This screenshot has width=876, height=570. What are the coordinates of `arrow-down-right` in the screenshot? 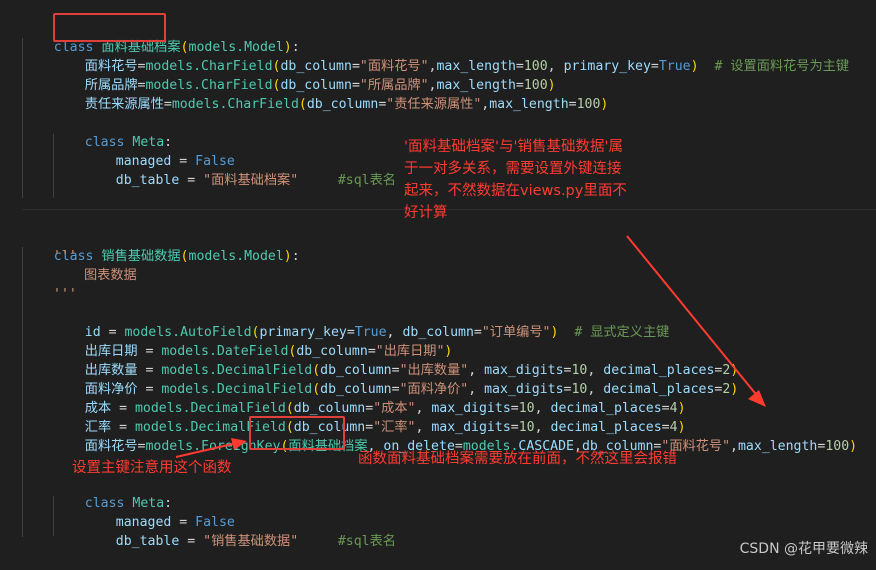 It's located at (693, 317).